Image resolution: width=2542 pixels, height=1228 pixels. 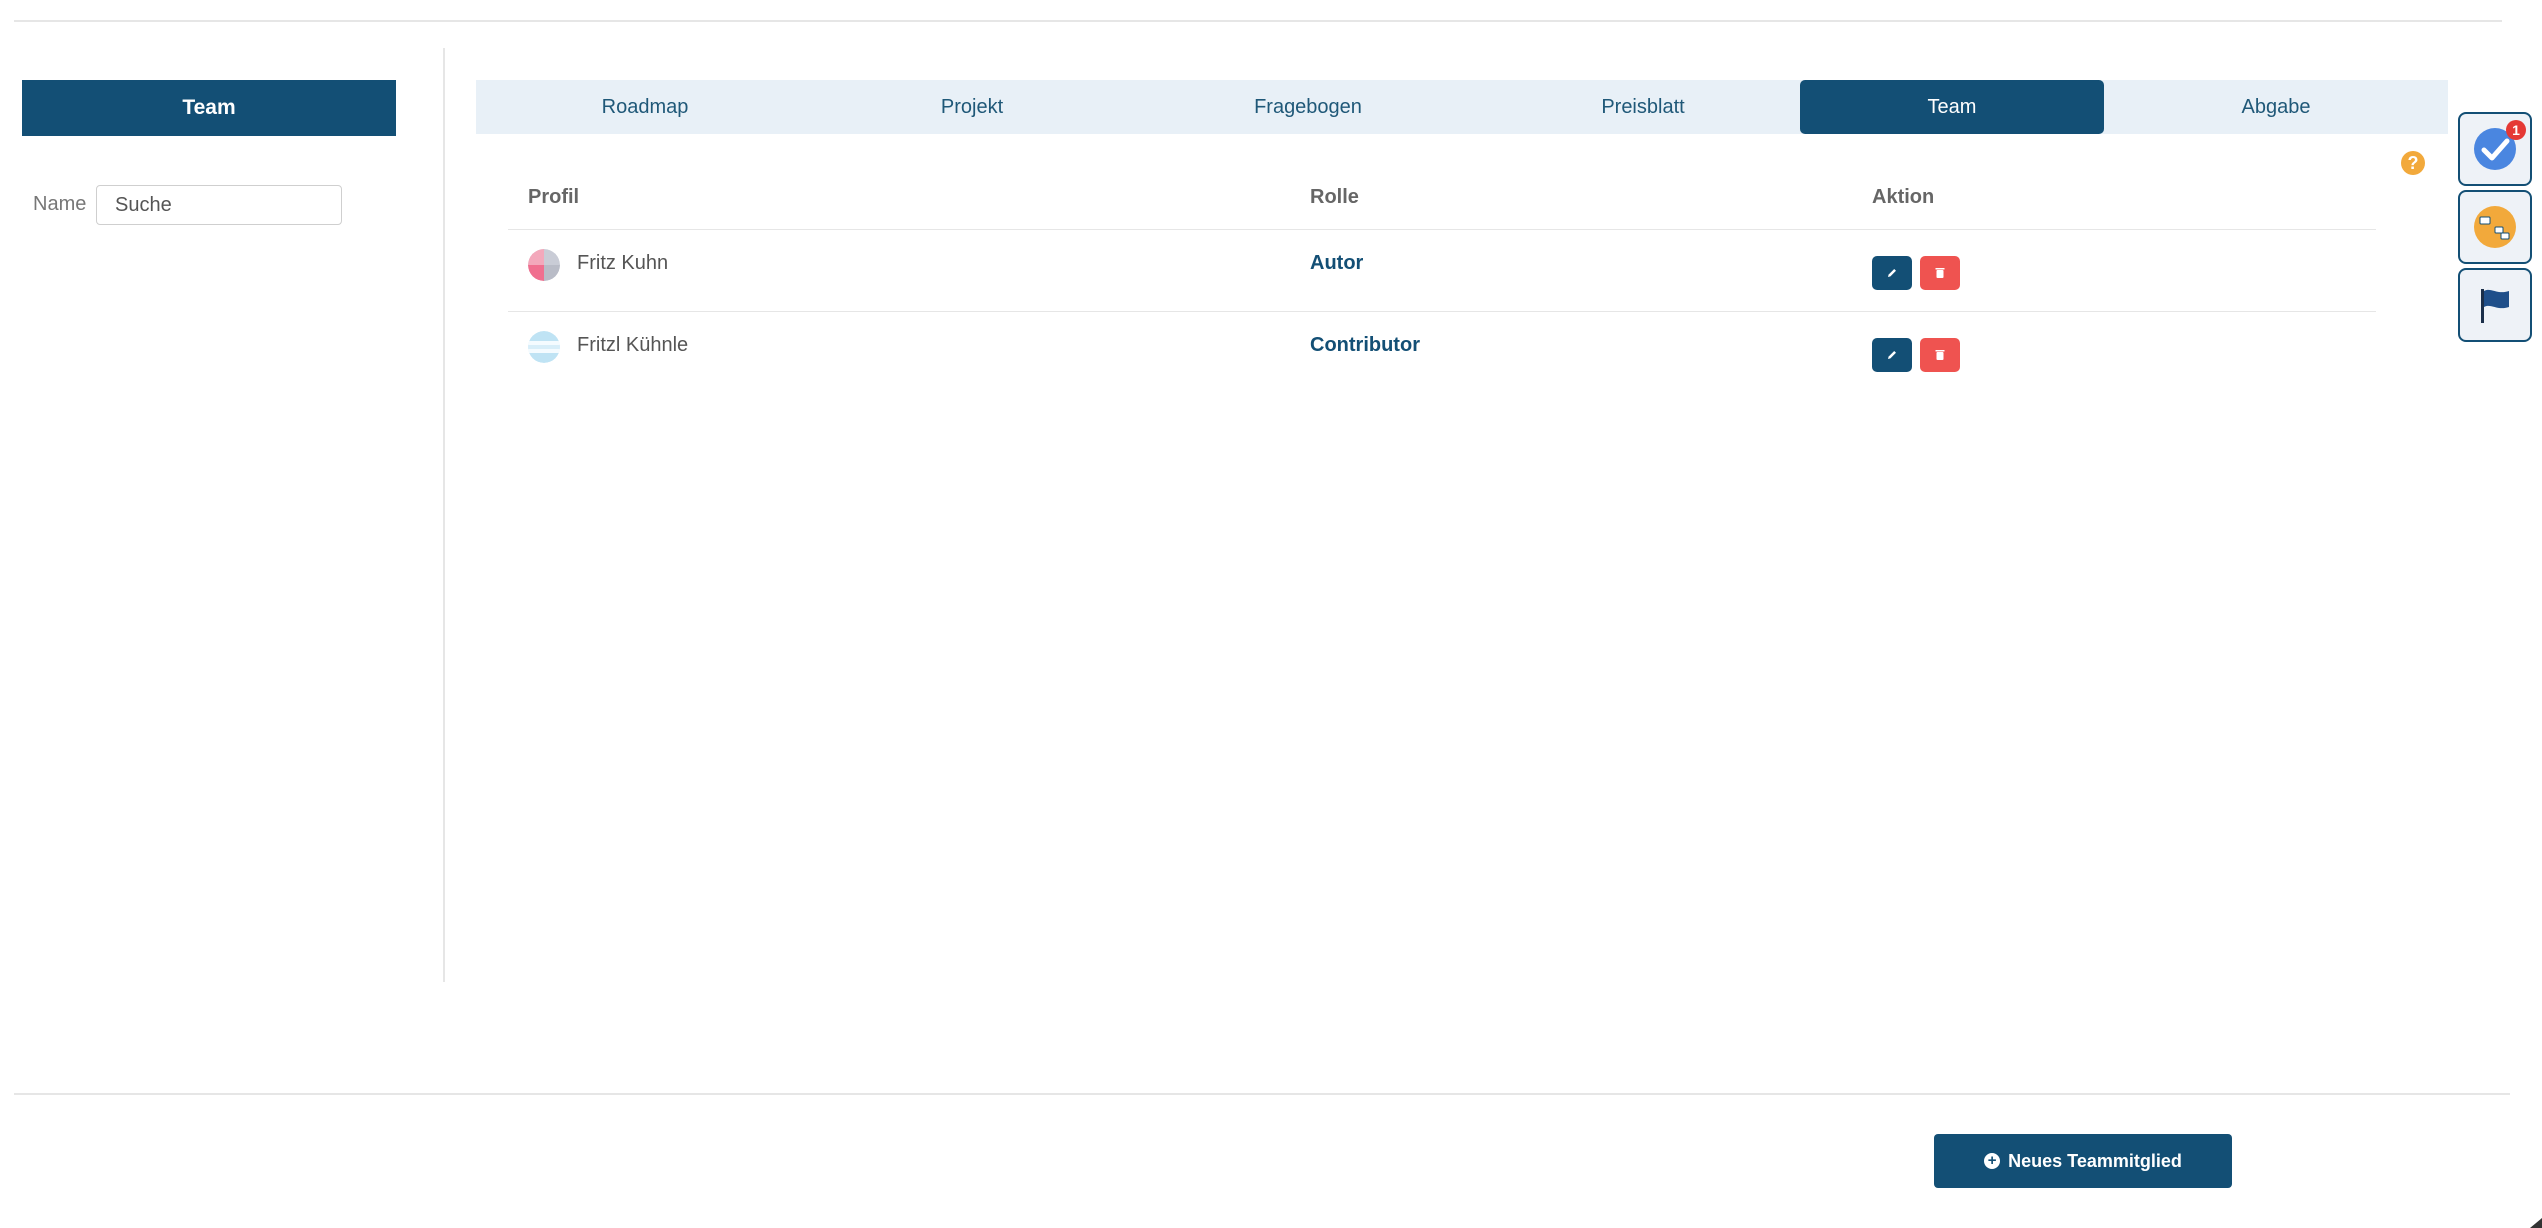 I want to click on tab-abgabe: Abgabe, so click(x=2276, y=107).